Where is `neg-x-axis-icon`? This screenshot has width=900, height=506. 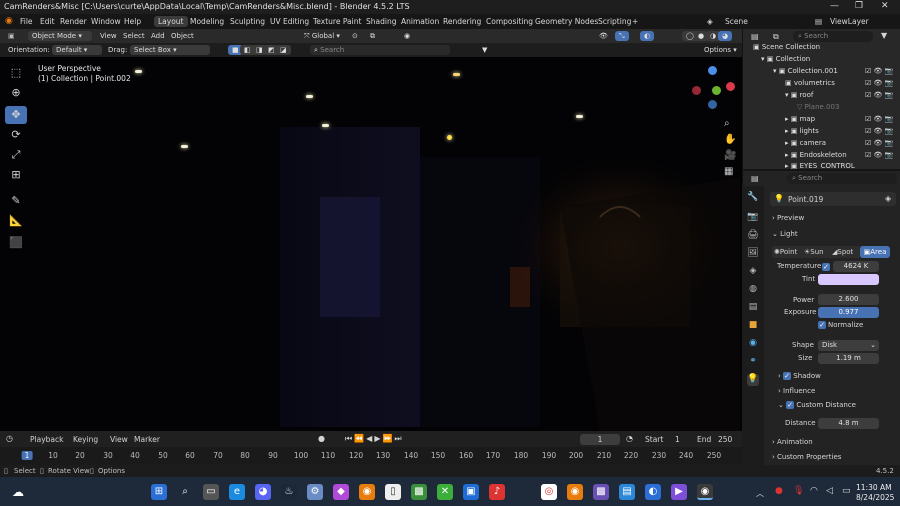
neg-x-axis-icon is located at coordinates (696, 90).